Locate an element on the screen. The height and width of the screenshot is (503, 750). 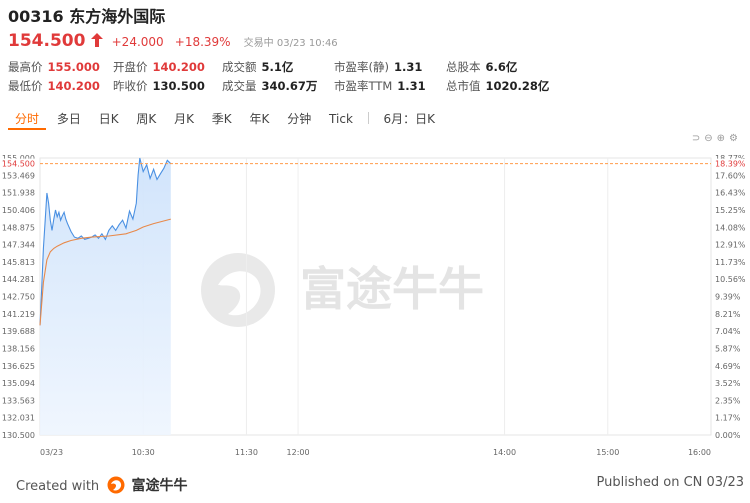
current-pct-tag: 18.39% is located at coordinates (730, 164).